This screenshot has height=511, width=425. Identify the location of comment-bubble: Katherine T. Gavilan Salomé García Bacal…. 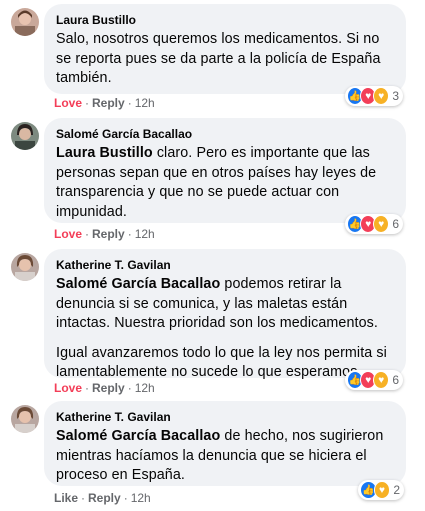
(225, 443).